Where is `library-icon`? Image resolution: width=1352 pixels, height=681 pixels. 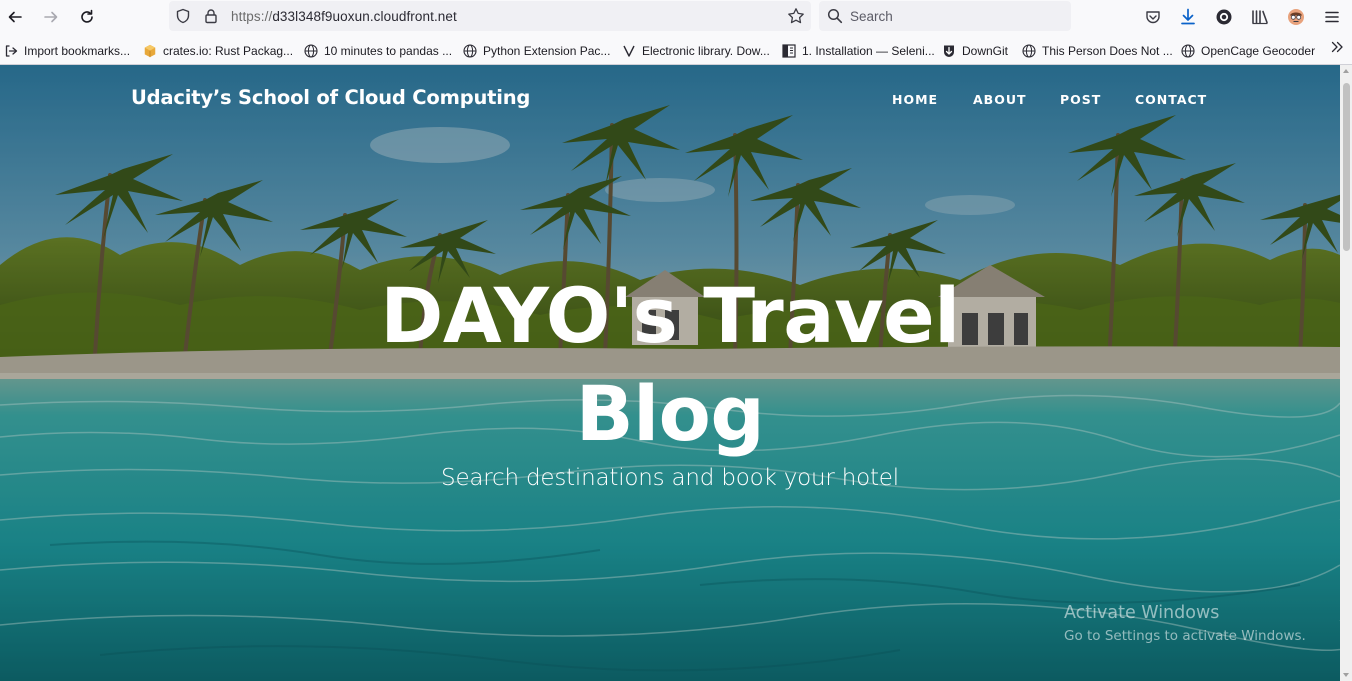 library-icon is located at coordinates (1260, 17).